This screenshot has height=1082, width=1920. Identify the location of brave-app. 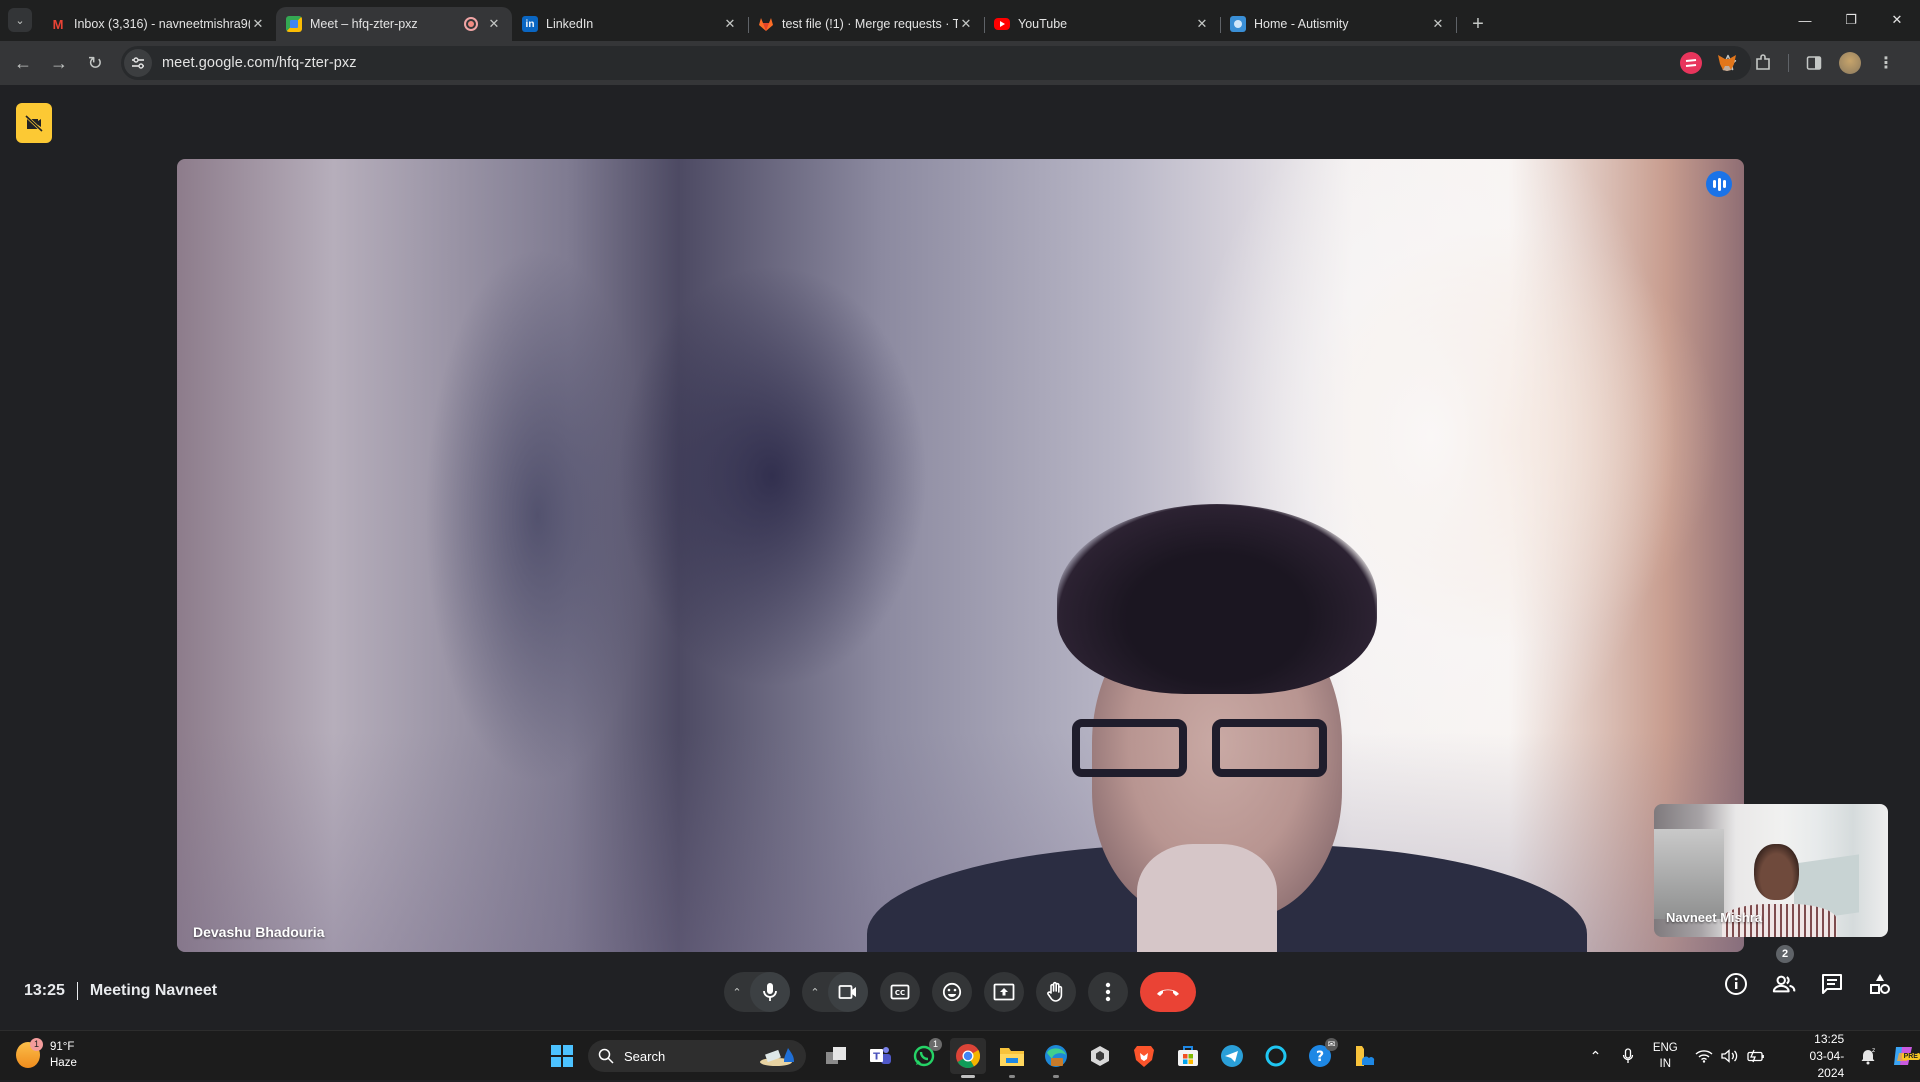
(1144, 1056).